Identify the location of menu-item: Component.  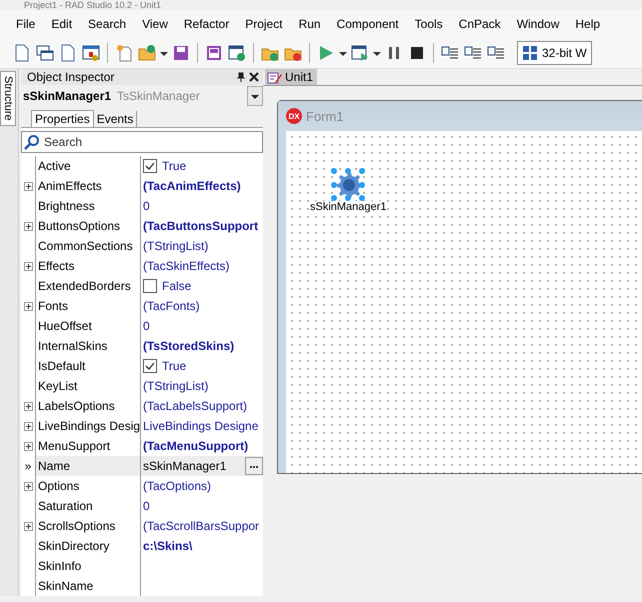
(367, 24).